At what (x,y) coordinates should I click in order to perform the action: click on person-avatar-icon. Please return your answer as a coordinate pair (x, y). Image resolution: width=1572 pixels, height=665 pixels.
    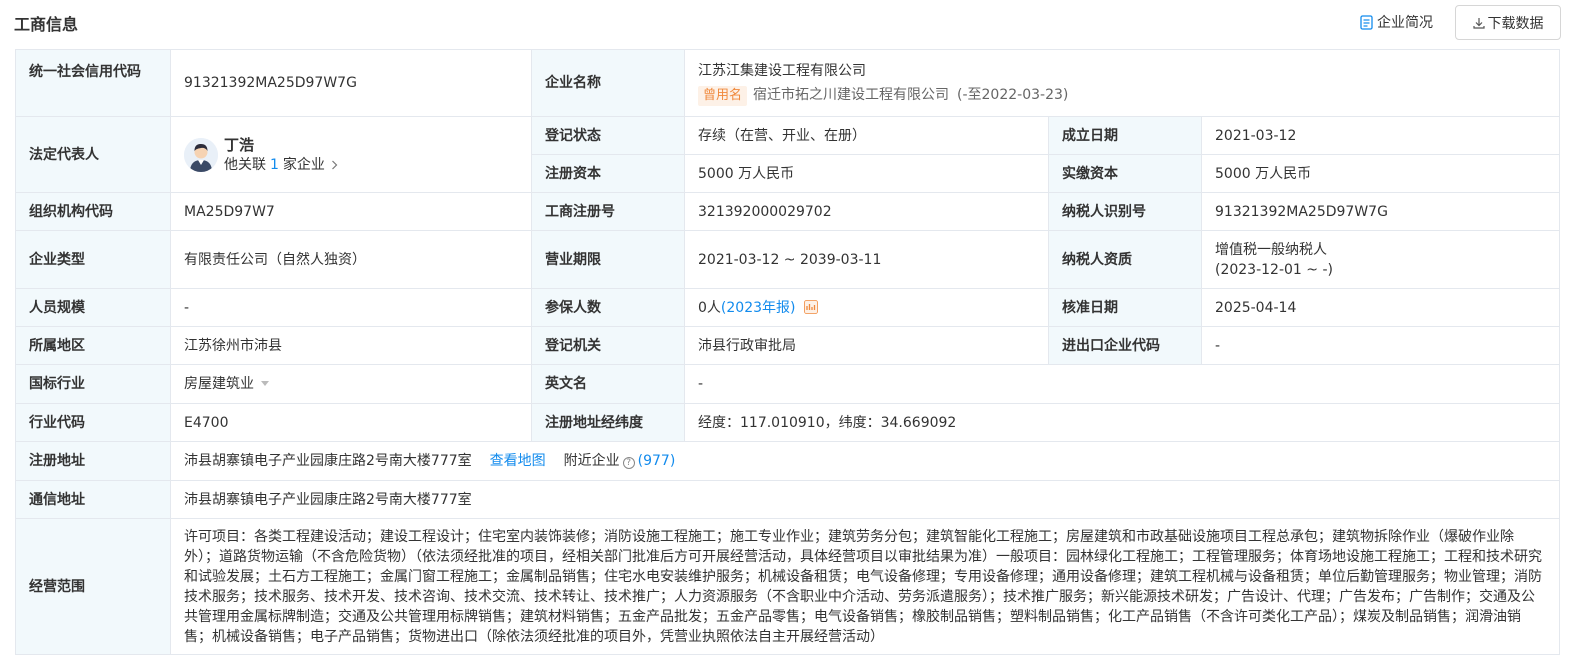
    Looking at the image, I should click on (201, 154).